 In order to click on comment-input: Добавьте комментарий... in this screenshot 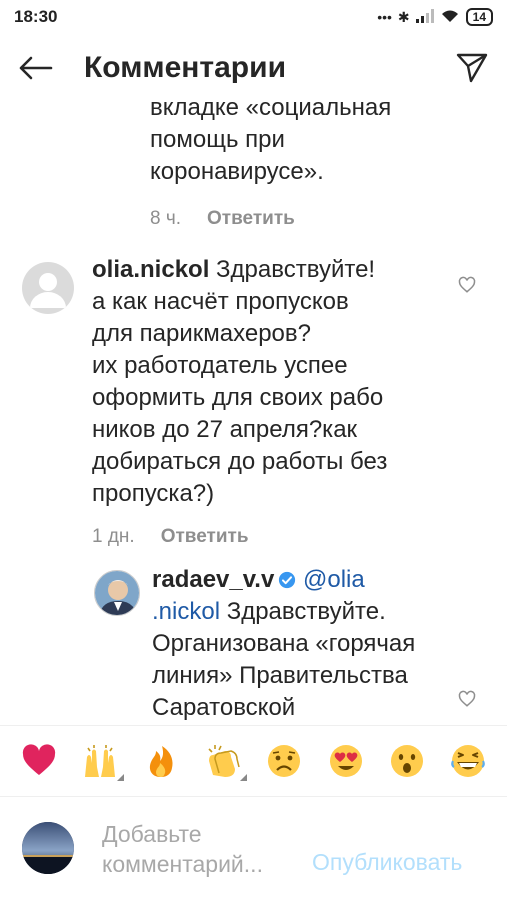, I will do `click(202, 849)`.